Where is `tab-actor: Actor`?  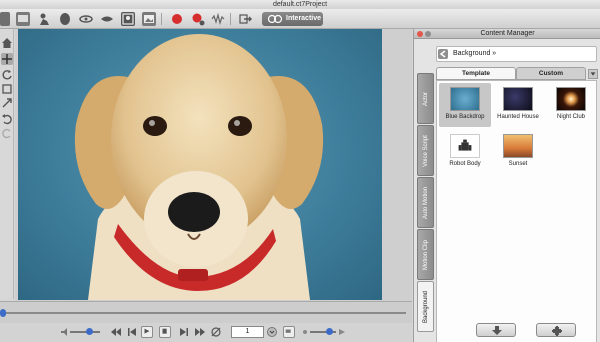 tab-actor: Actor is located at coordinates (425, 98).